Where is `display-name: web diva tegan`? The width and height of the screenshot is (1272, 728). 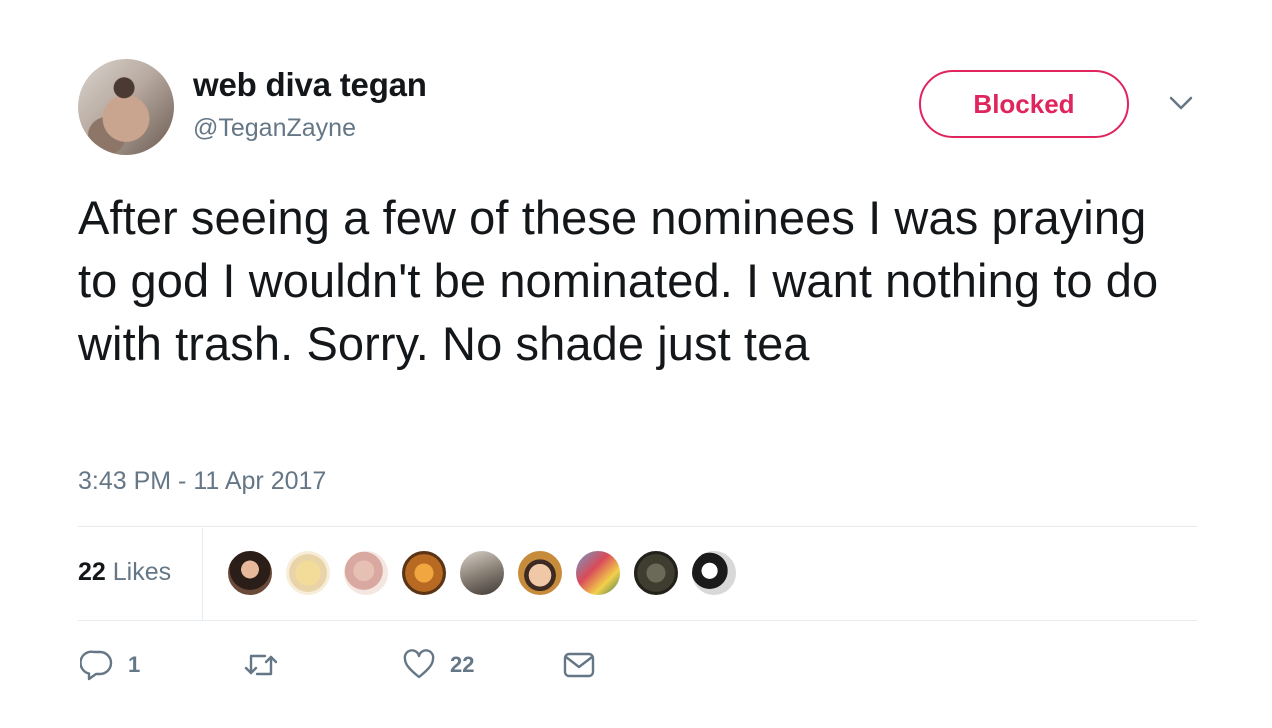 display-name: web diva tegan is located at coordinates (310, 85).